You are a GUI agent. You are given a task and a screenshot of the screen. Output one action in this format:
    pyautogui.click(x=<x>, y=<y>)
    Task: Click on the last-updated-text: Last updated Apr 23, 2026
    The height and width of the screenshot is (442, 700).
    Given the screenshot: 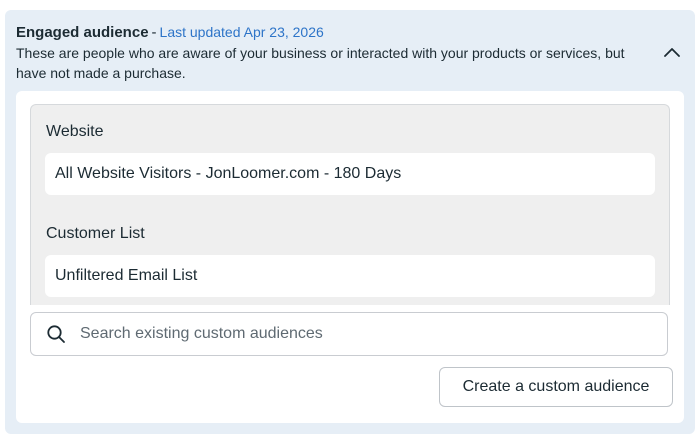 What is the action you would take?
    pyautogui.click(x=241, y=32)
    